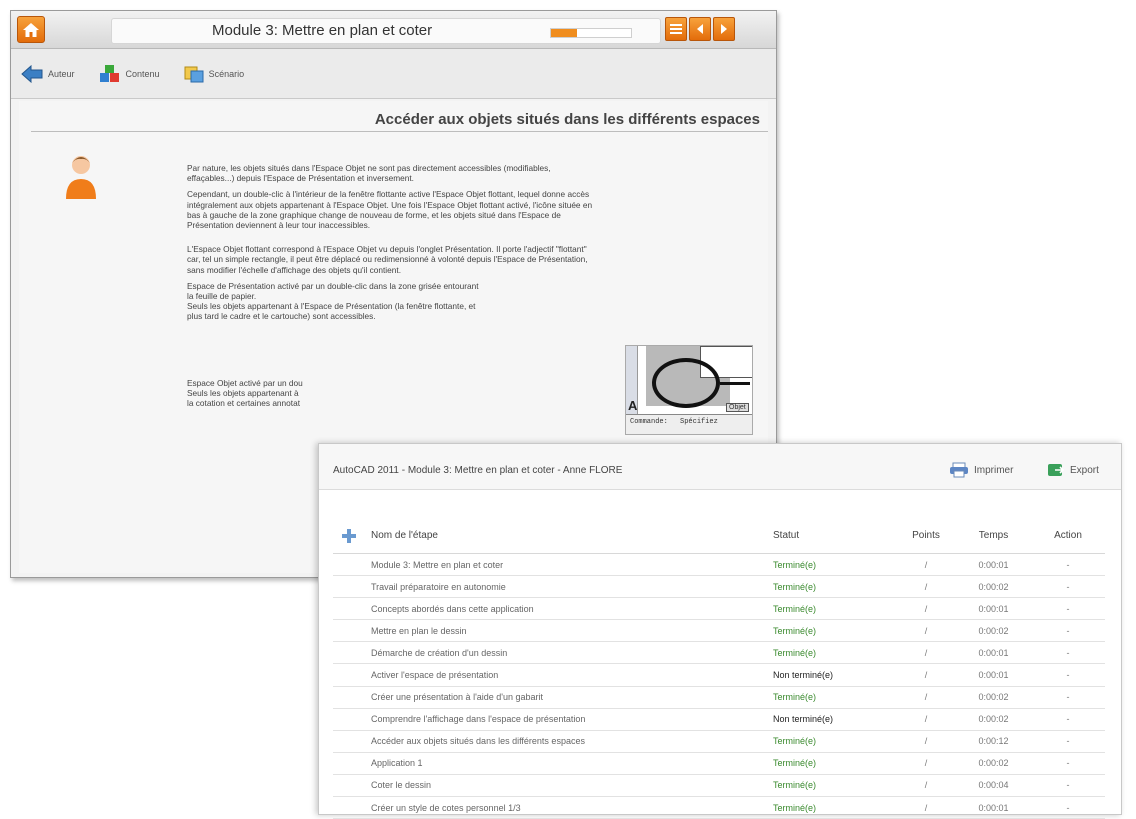 This screenshot has height=819, width=1136. What do you see at coordinates (959, 470) in the screenshot?
I see `printer-icon` at bounding box center [959, 470].